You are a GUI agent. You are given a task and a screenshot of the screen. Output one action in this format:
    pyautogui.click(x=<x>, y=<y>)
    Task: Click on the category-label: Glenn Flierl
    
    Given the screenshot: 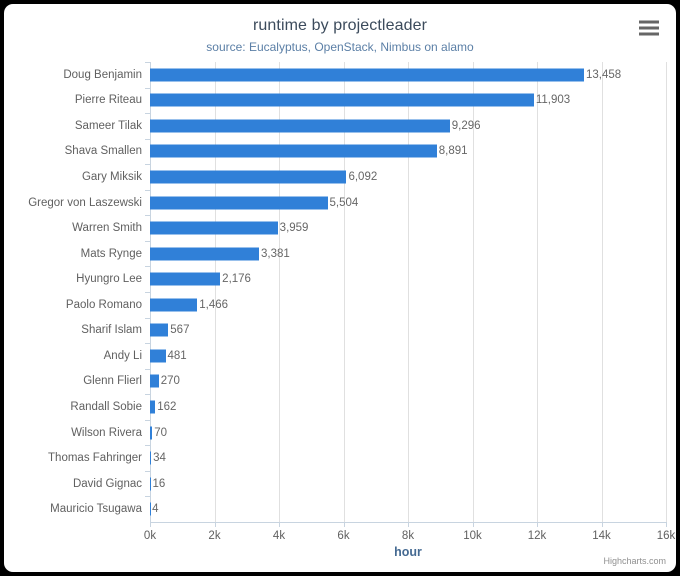 What is the action you would take?
    pyautogui.click(x=112, y=381)
    